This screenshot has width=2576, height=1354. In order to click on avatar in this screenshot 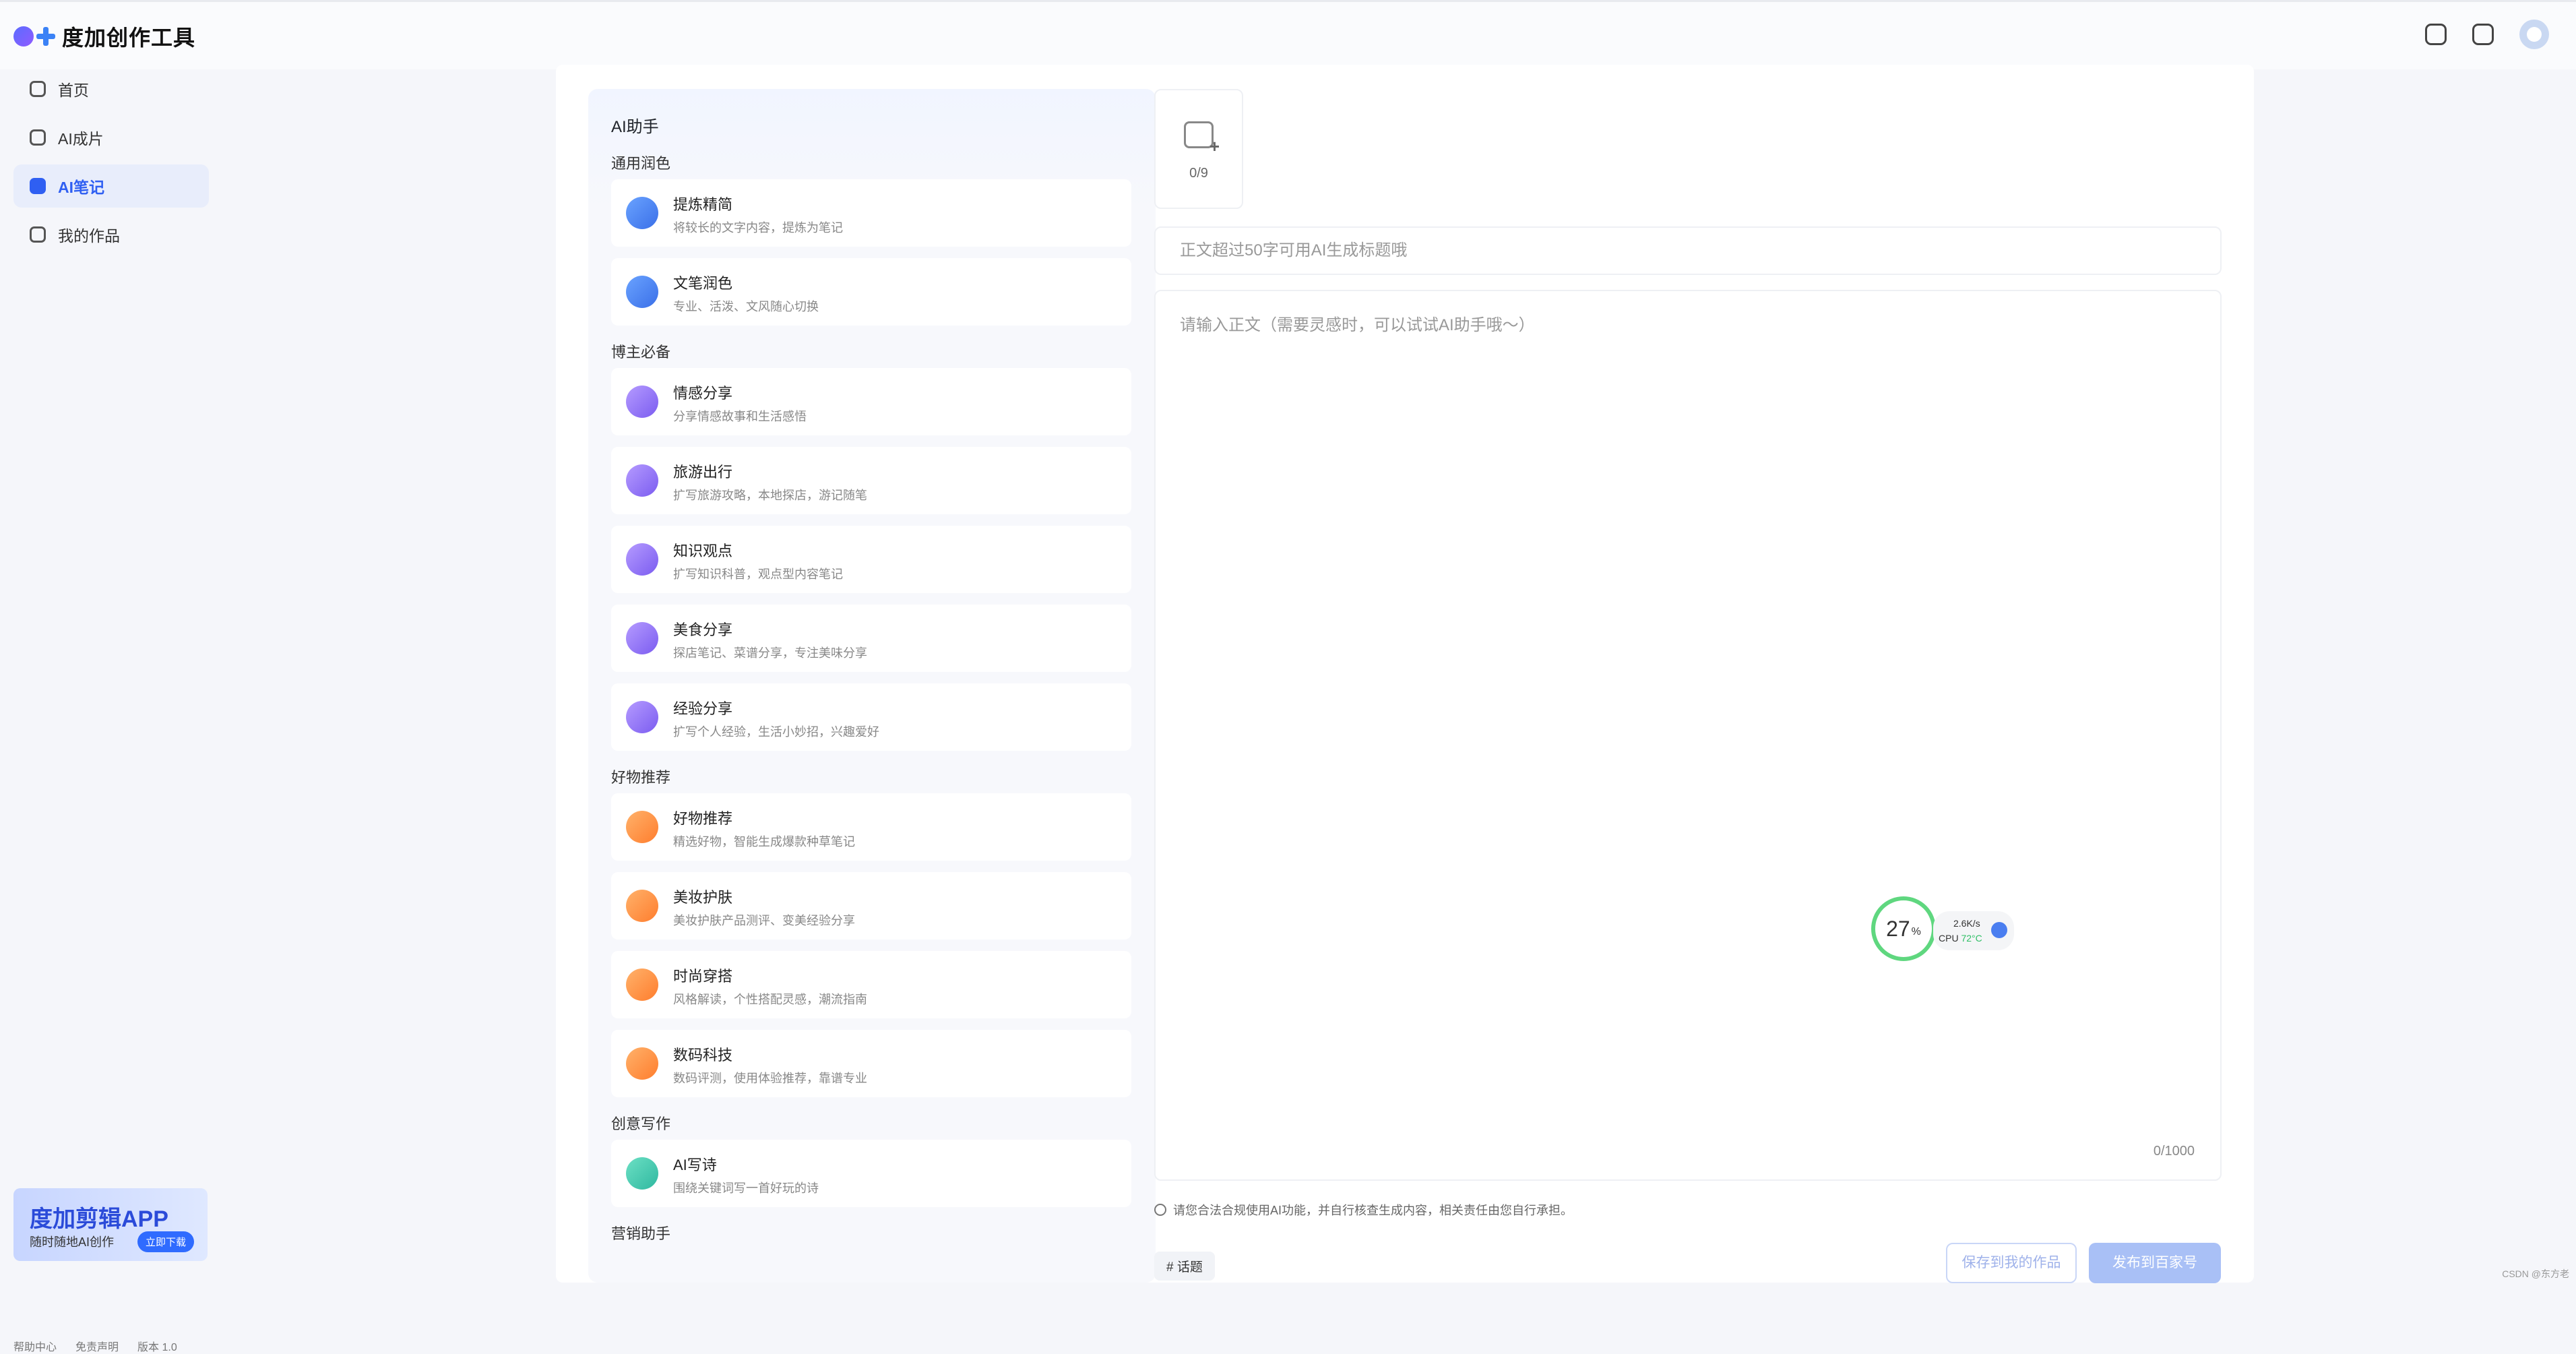, I will do `click(2534, 34)`.